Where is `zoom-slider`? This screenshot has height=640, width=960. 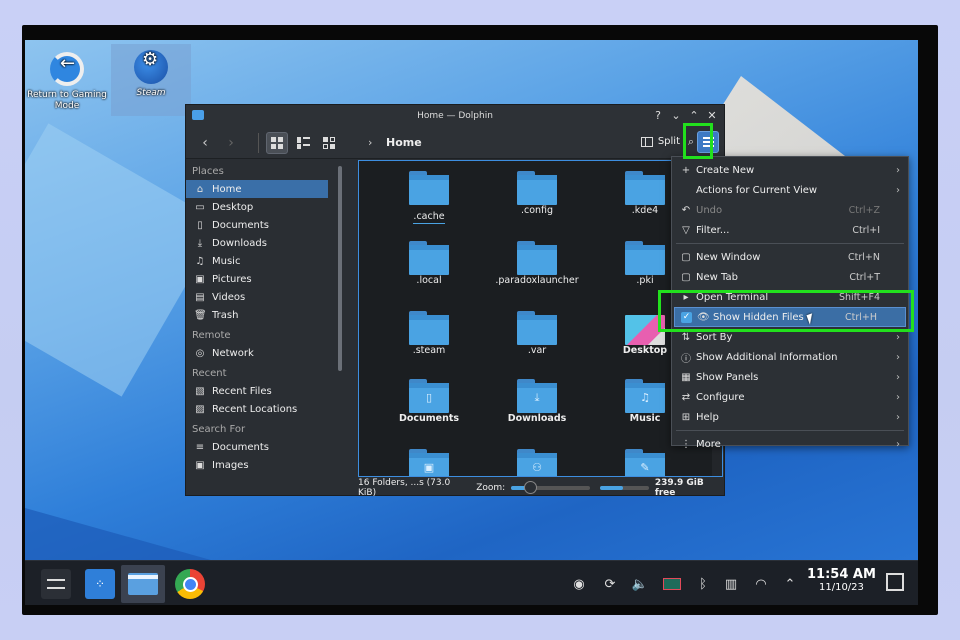
zoom-slider is located at coordinates (551, 487).